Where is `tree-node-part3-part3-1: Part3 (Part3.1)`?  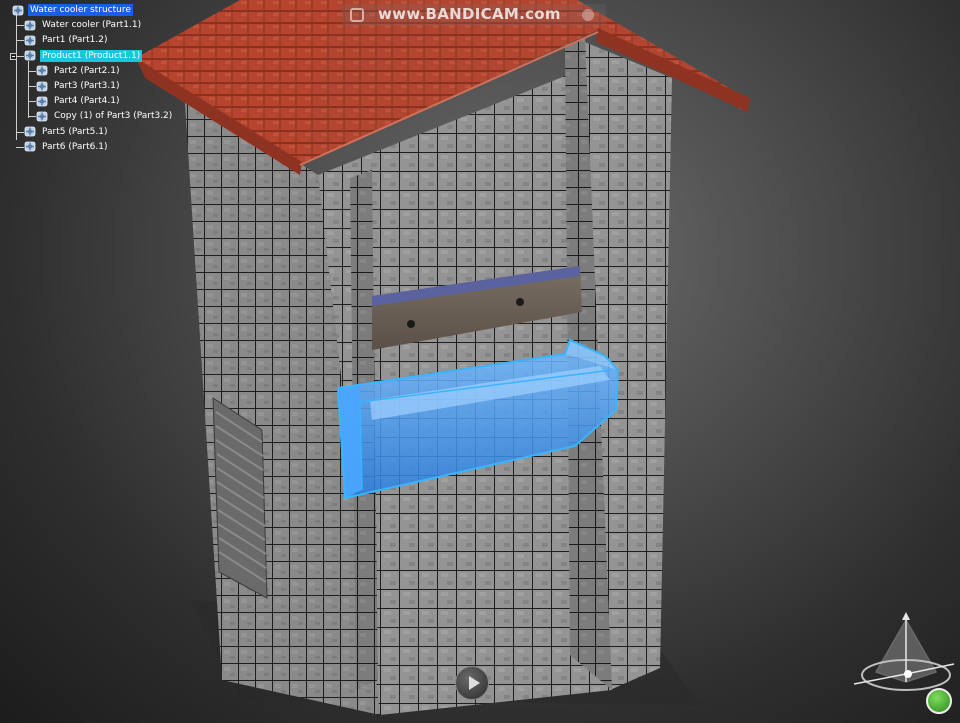
tree-node-part3-part3-1: Part3 (Part3.1) is located at coordinates (78, 86).